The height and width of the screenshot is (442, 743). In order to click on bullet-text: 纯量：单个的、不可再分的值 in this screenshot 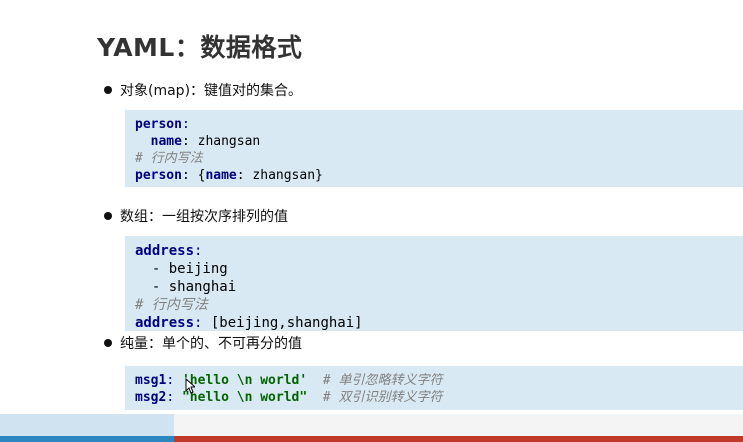, I will do `click(211, 344)`.